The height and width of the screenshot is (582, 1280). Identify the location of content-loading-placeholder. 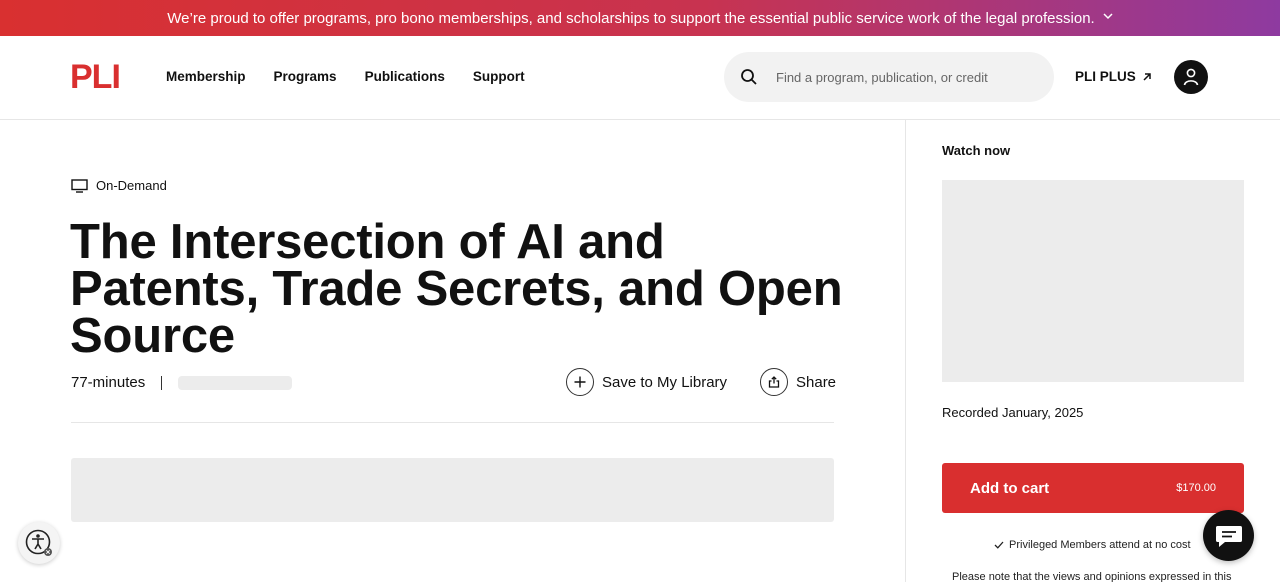
(452, 490).